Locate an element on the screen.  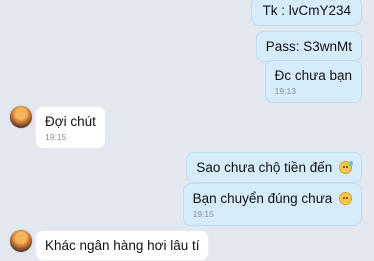
message-text: Đc chưa bạn is located at coordinates (313, 75).